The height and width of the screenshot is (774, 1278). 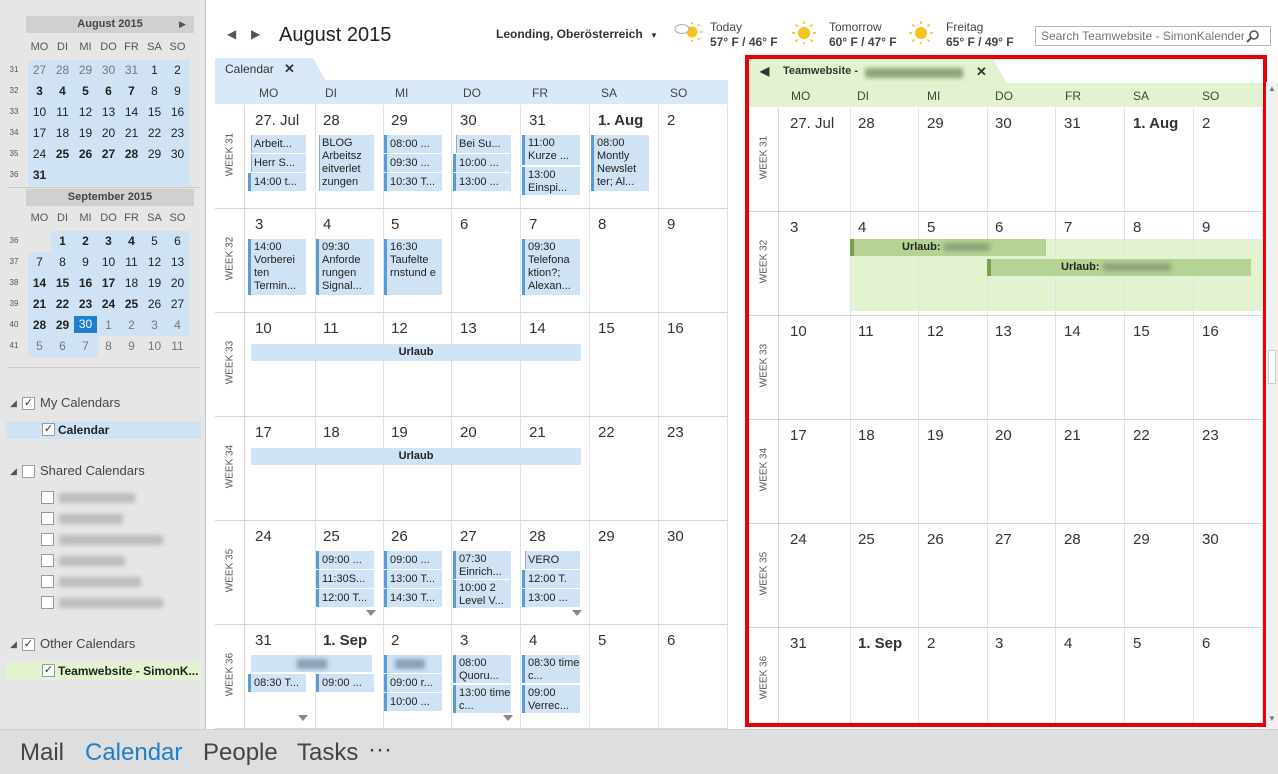 What do you see at coordinates (154, 262) in the screenshot?
I see `mini-day: 12` at bounding box center [154, 262].